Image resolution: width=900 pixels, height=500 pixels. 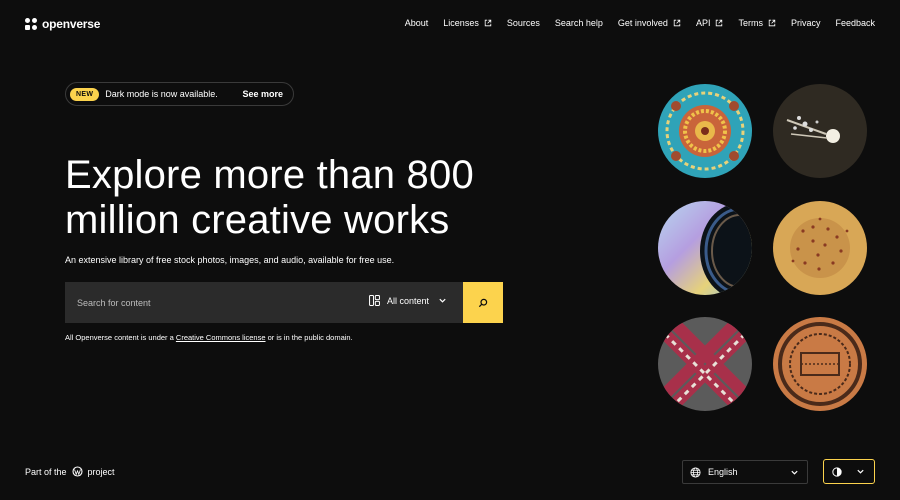 What do you see at coordinates (31, 24) in the screenshot?
I see `logo-mark-icon` at bounding box center [31, 24].